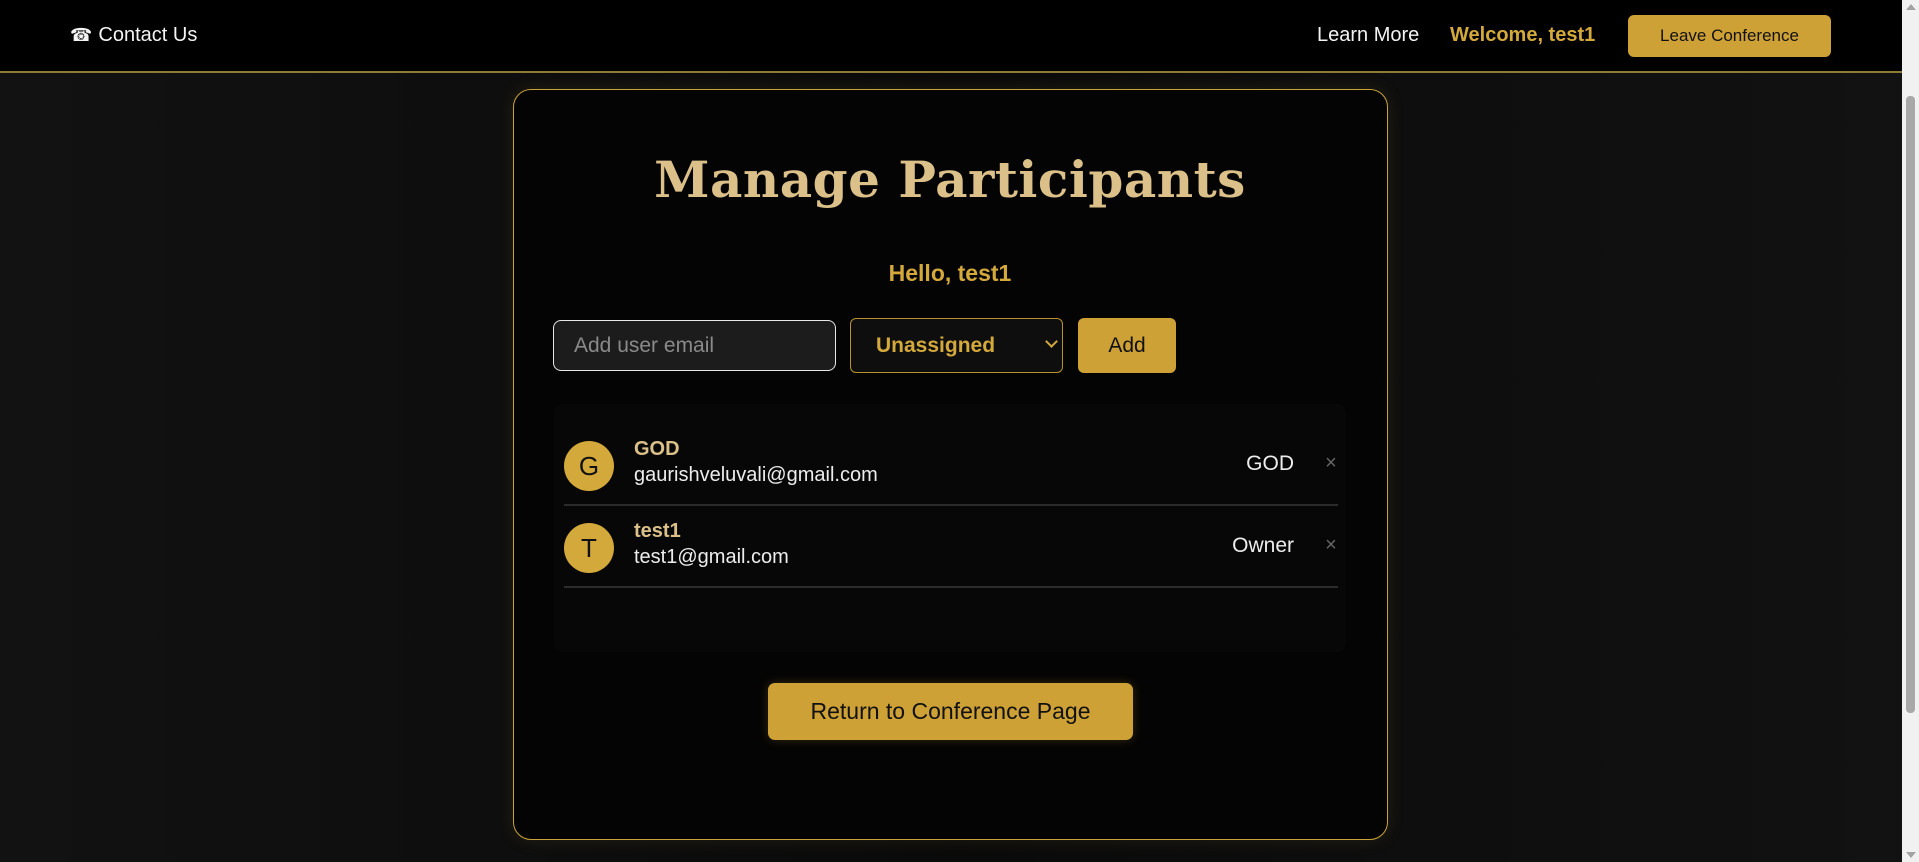 Image resolution: width=1919 pixels, height=862 pixels. I want to click on role-select: Unassigned, so click(956, 345).